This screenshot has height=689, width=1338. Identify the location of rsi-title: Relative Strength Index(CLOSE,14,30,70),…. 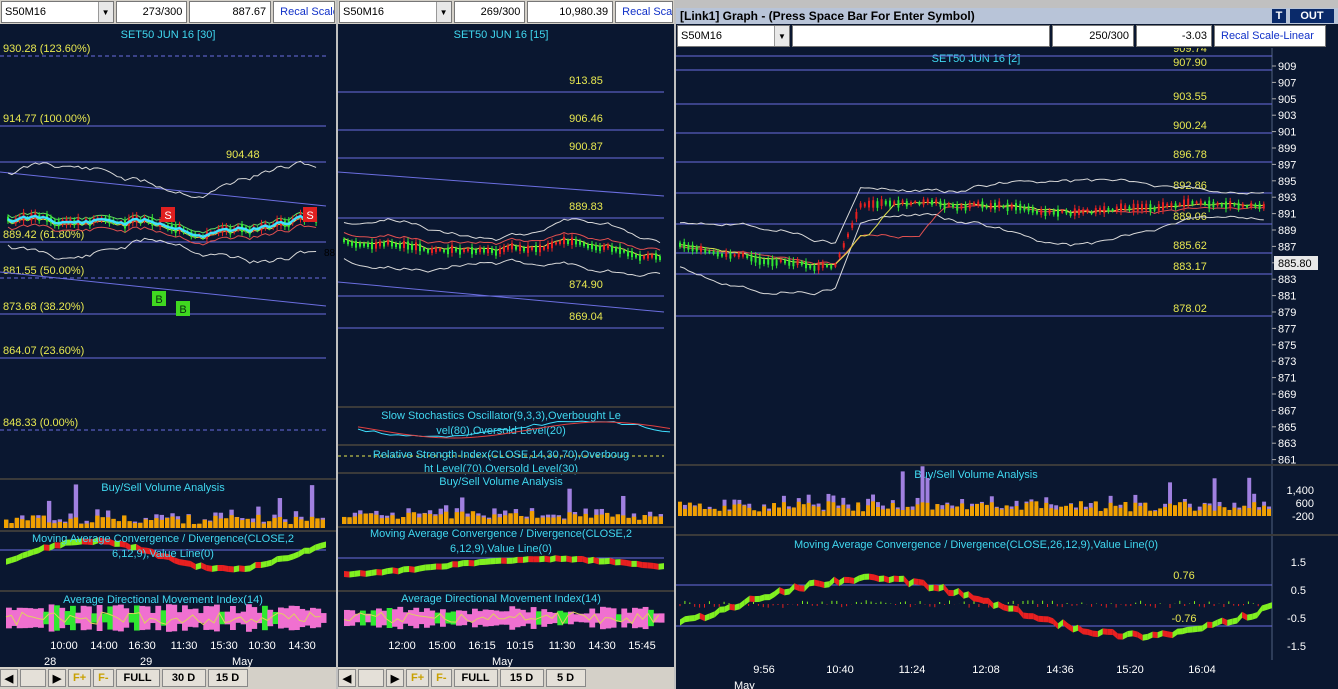
(501, 455).